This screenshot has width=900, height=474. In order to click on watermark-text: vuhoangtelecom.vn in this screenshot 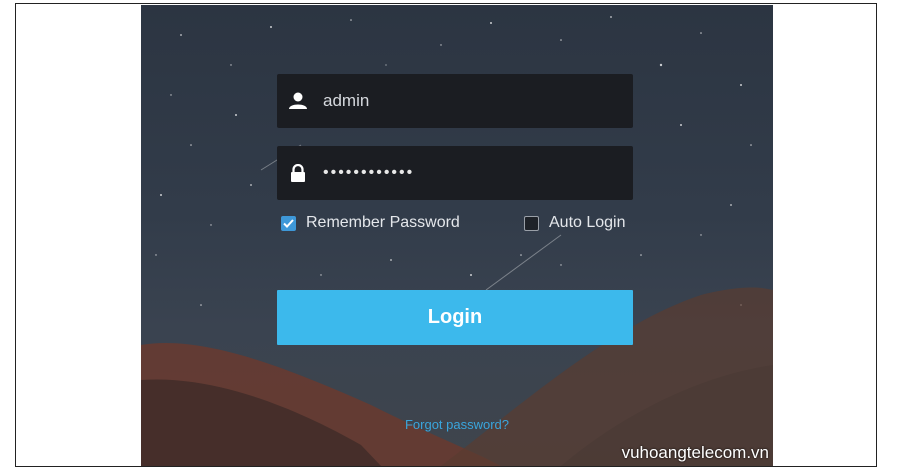, I will do `click(695, 452)`.